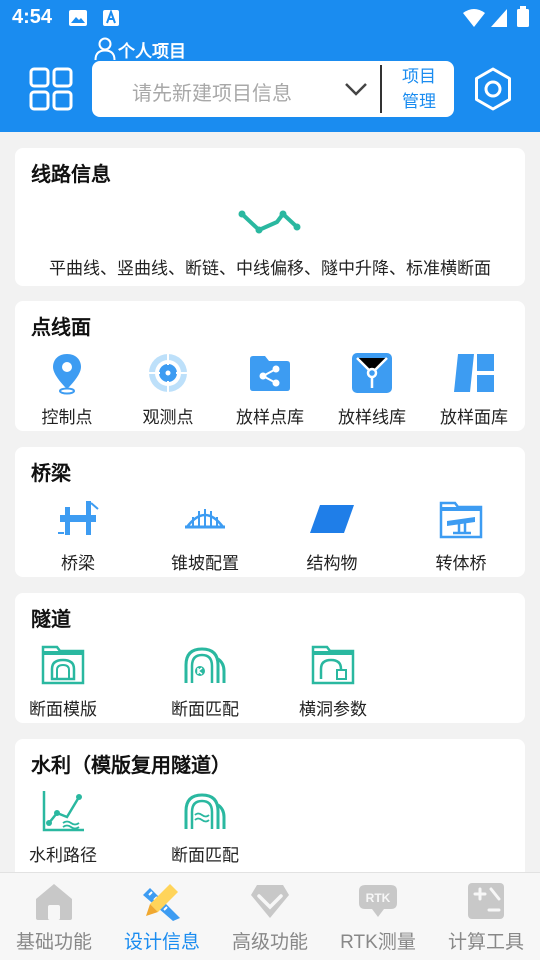  I want to click on user-icon, so click(105, 49).